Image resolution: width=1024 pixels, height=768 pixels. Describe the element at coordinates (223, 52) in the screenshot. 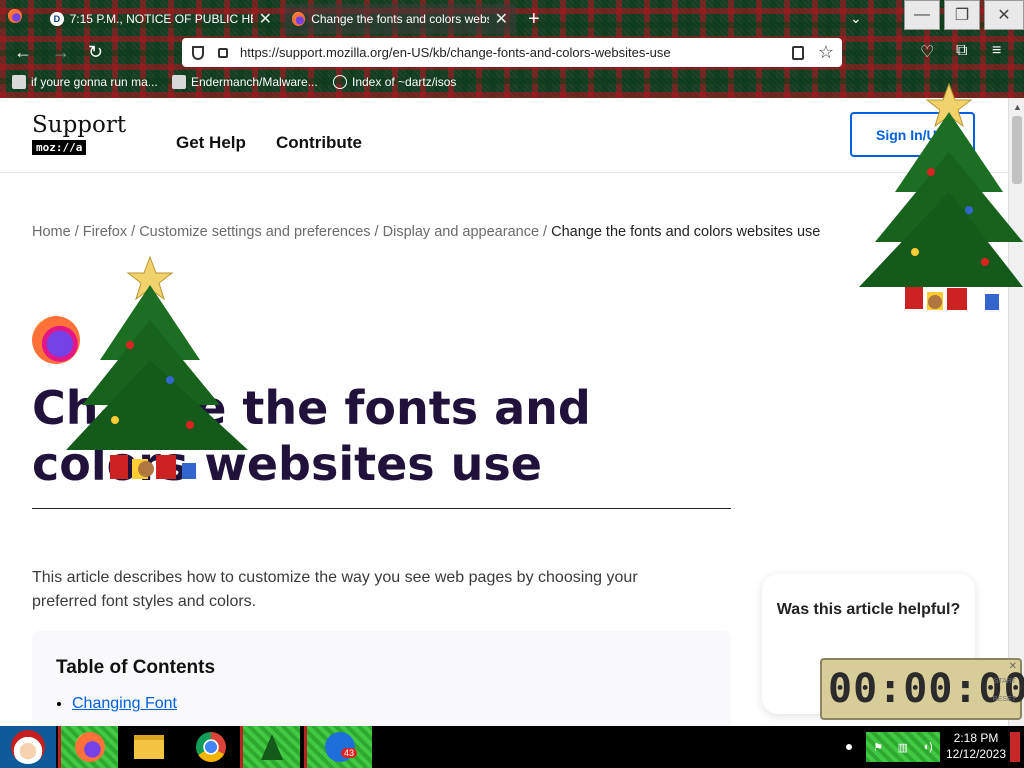

I see `lock-icon` at that location.